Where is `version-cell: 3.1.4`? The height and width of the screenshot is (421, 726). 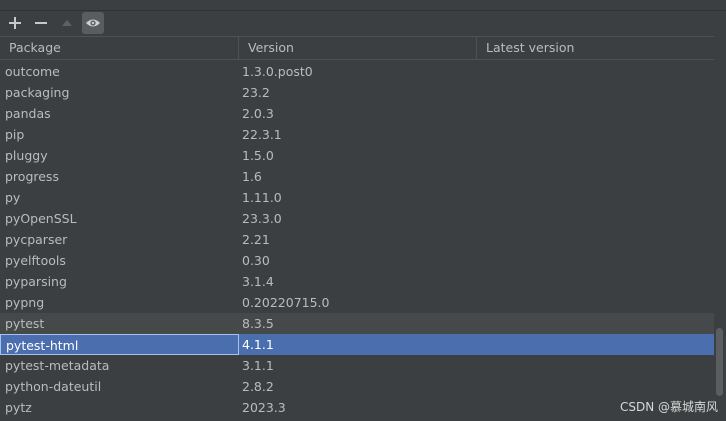
version-cell: 3.1.4 is located at coordinates (358, 281).